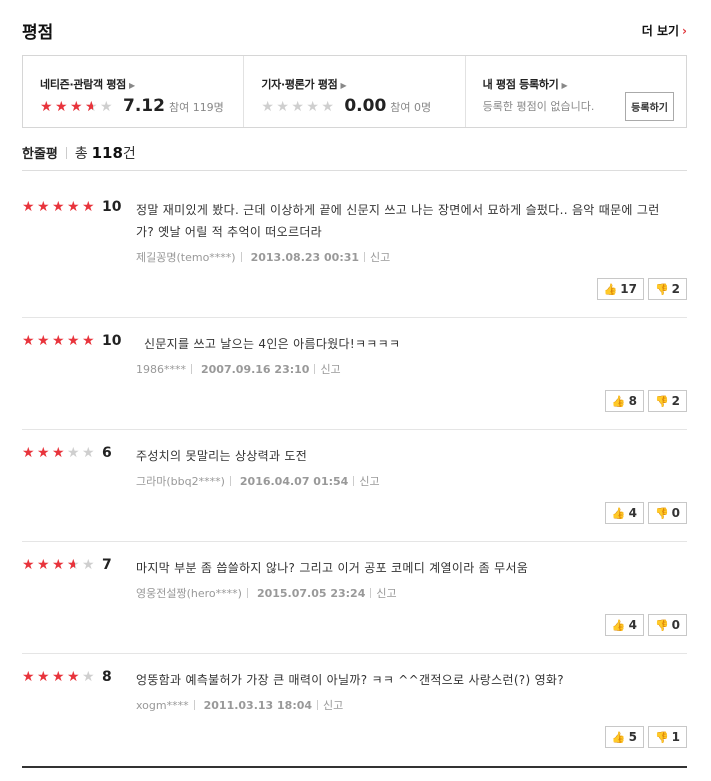 This screenshot has width=711, height=781. What do you see at coordinates (83, 84) in the screenshot?
I see `netizen-rating-label: 네티즌·관람객 평점` at bounding box center [83, 84].